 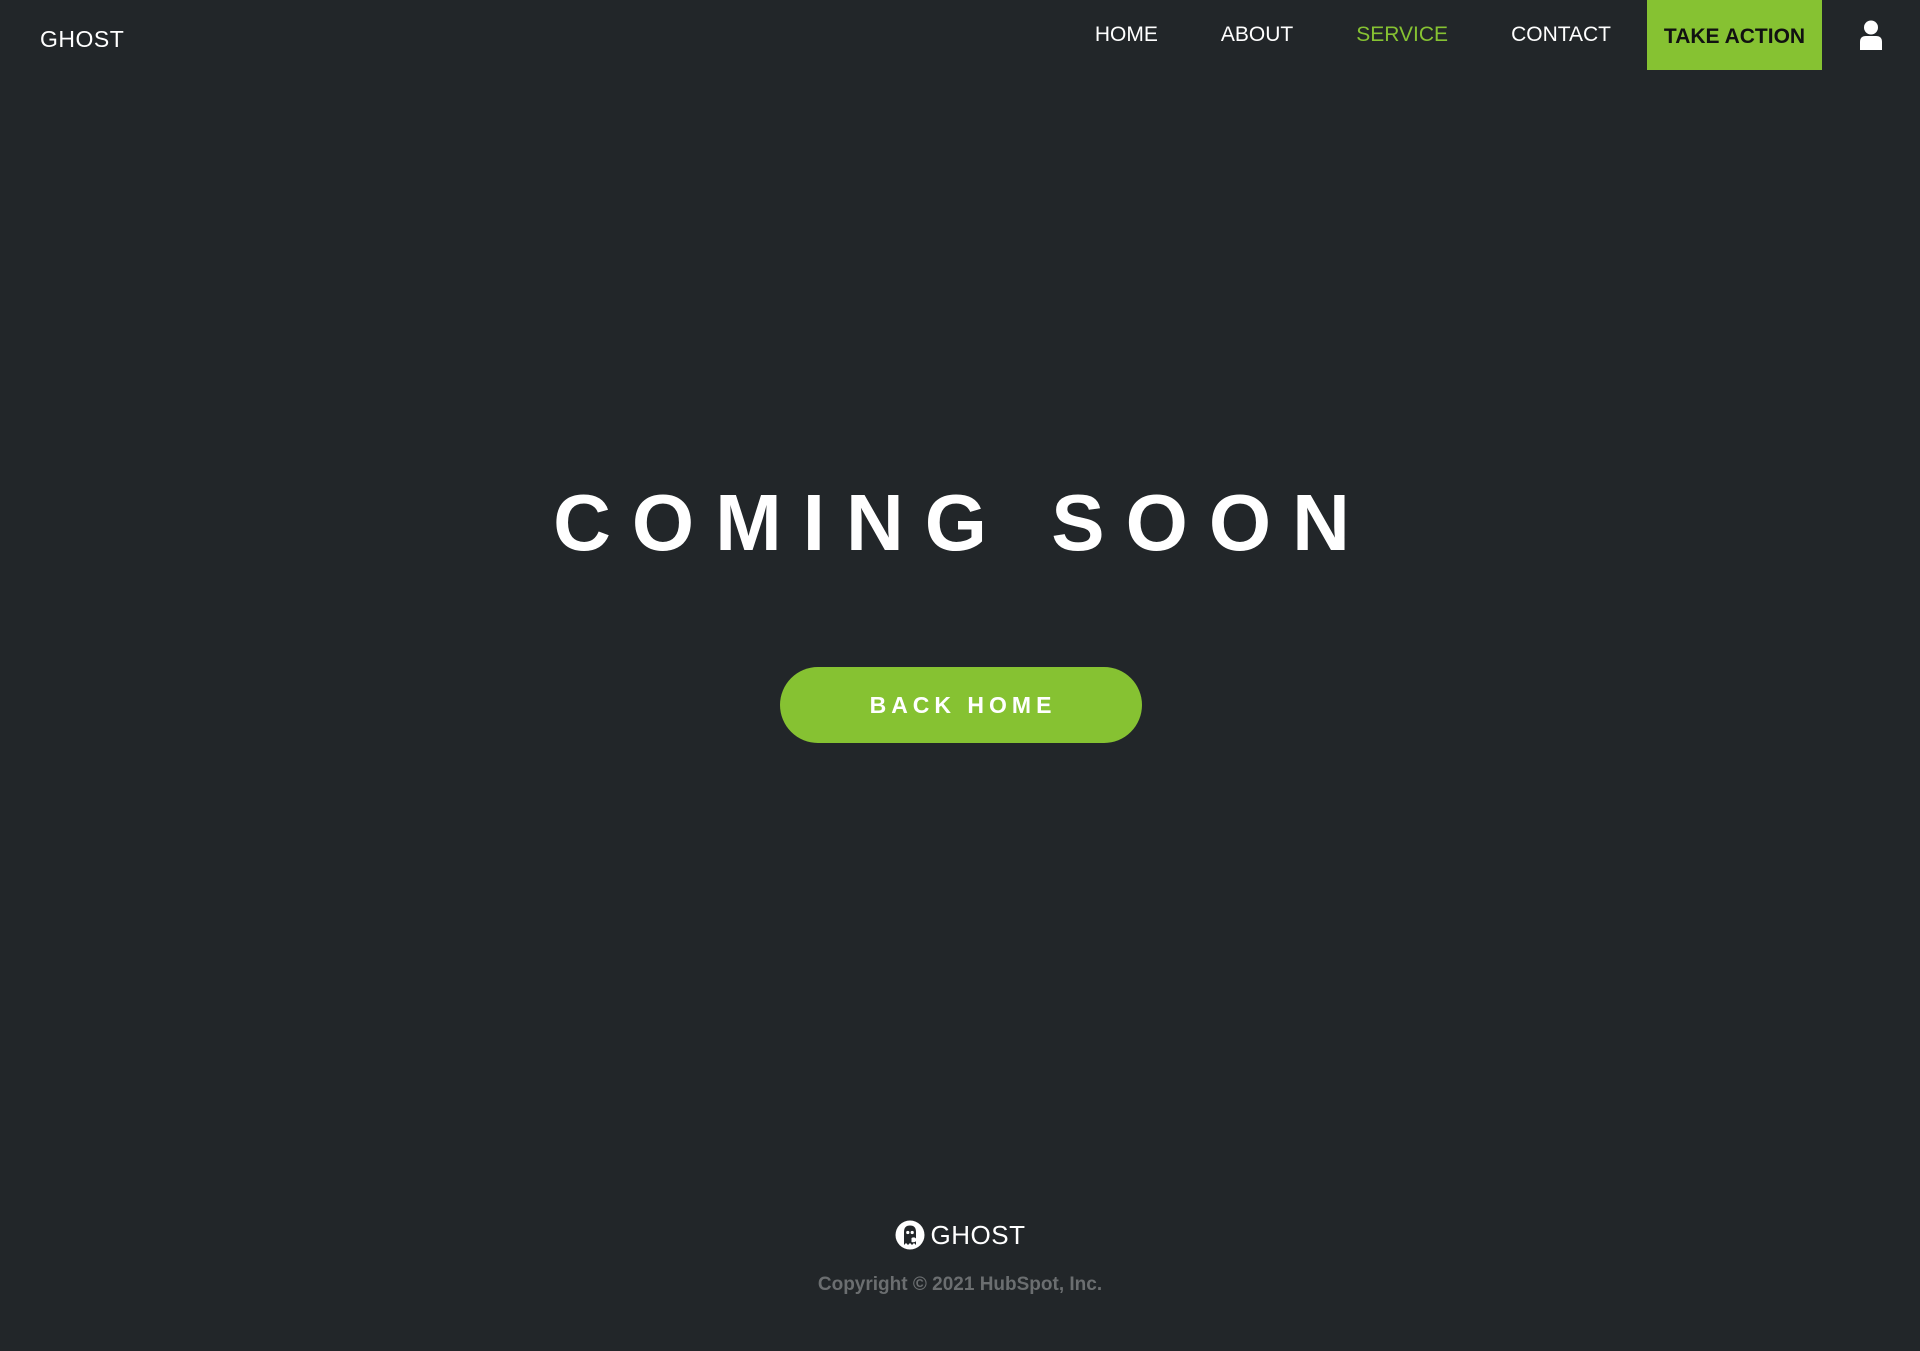 What do you see at coordinates (1734, 35) in the screenshot?
I see `take-action-button: TAKE ACTION` at bounding box center [1734, 35].